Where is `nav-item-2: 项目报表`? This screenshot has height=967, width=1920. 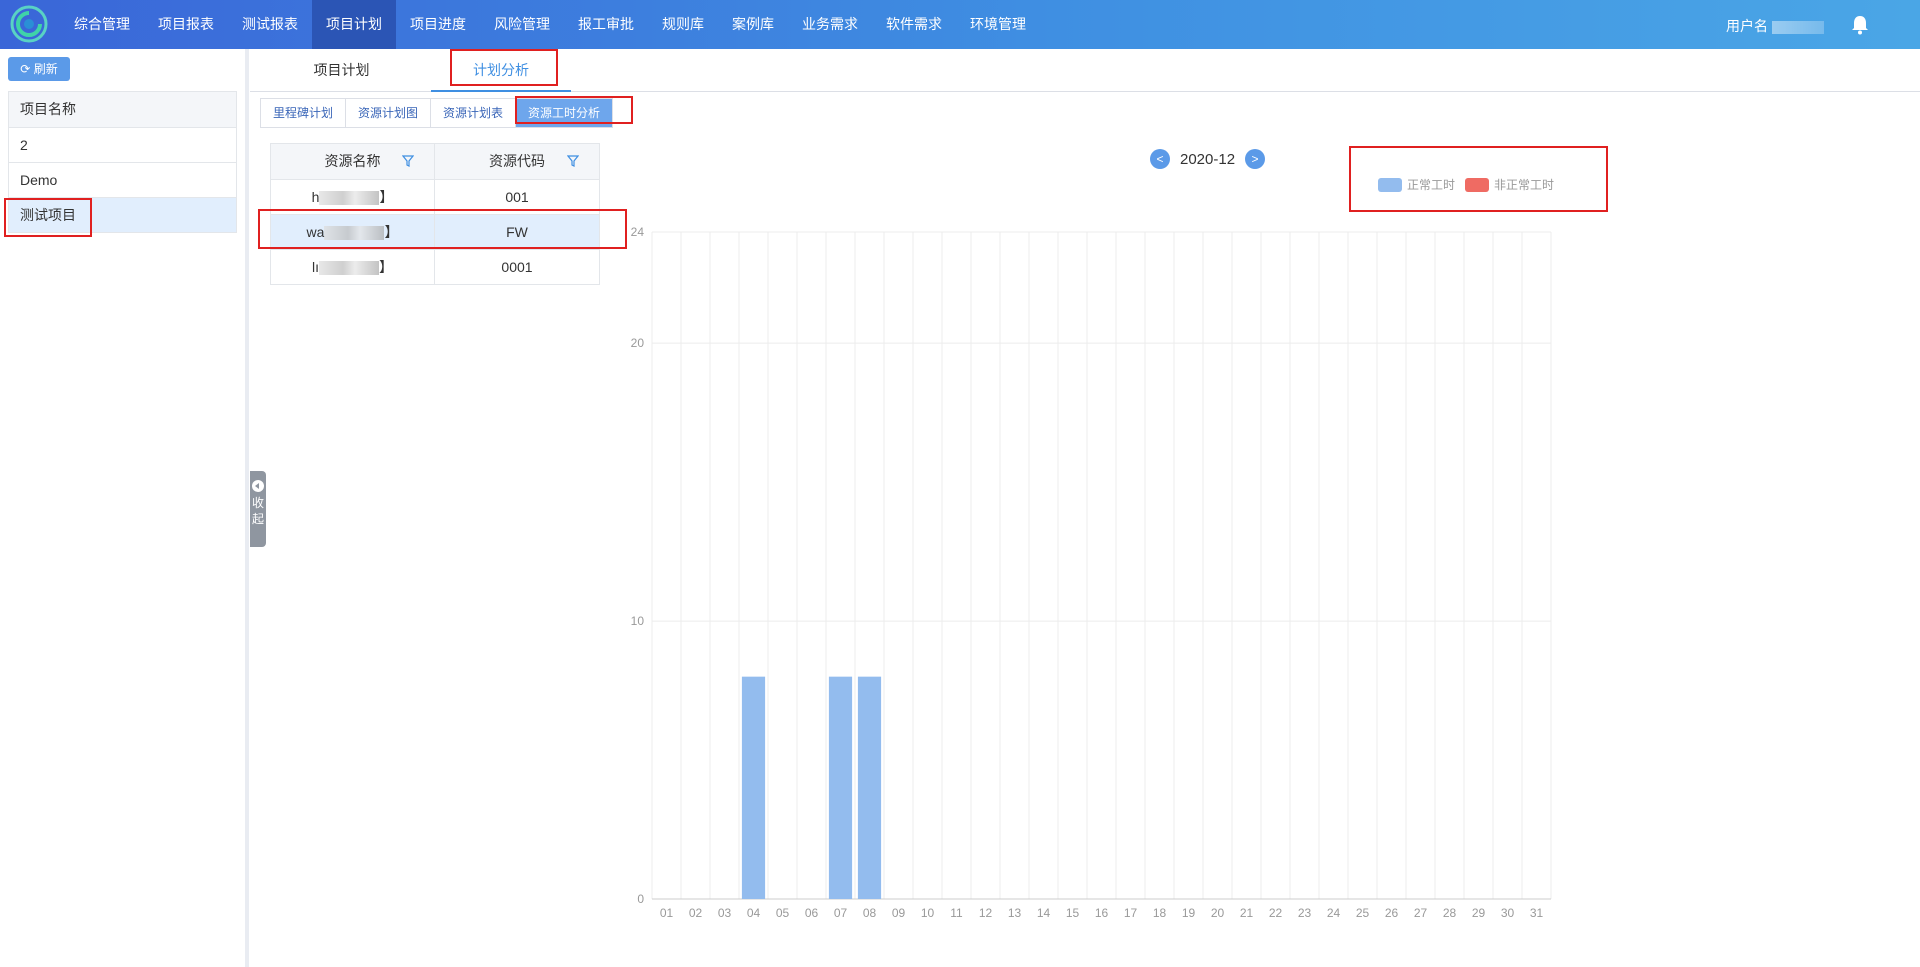
nav-item-2: 项目报表 is located at coordinates (186, 24).